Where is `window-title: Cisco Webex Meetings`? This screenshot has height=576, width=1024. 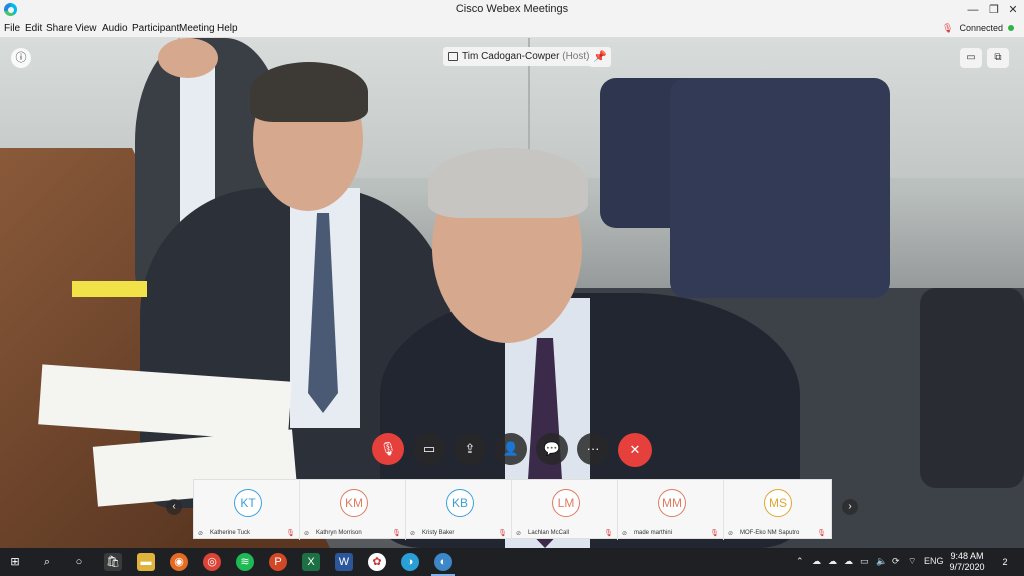 window-title: Cisco Webex Meetings is located at coordinates (512, 9).